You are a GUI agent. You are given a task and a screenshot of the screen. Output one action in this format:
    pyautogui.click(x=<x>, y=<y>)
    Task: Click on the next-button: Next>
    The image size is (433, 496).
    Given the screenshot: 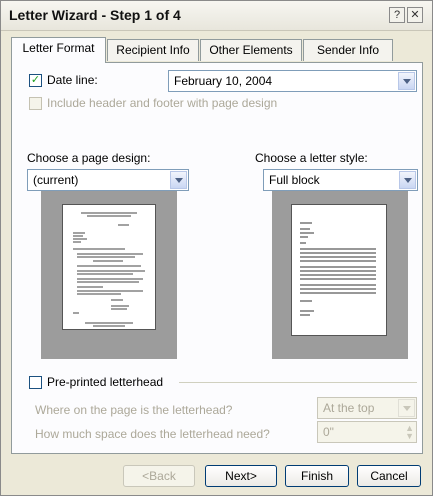 What is the action you would take?
    pyautogui.click(x=241, y=476)
    